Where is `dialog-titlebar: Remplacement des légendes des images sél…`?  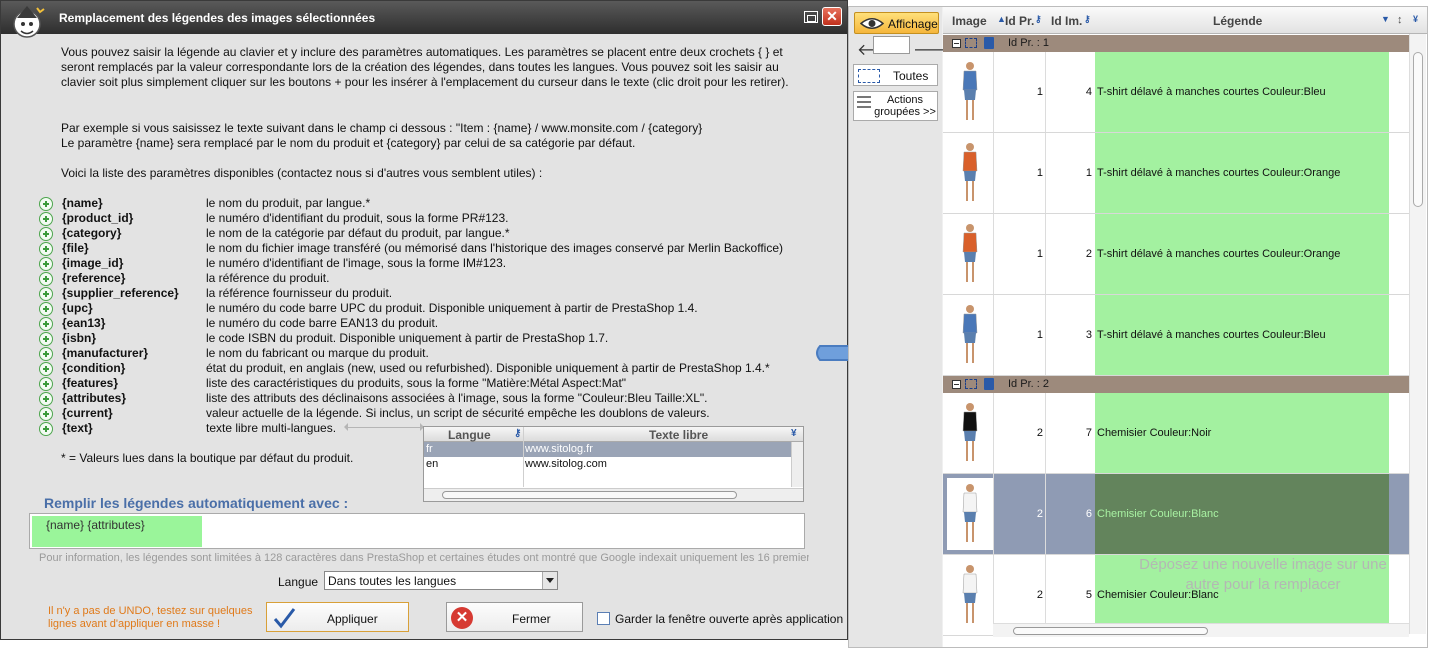
dialog-titlebar: Remplacement des légendes des images sél… is located at coordinates (424, 19).